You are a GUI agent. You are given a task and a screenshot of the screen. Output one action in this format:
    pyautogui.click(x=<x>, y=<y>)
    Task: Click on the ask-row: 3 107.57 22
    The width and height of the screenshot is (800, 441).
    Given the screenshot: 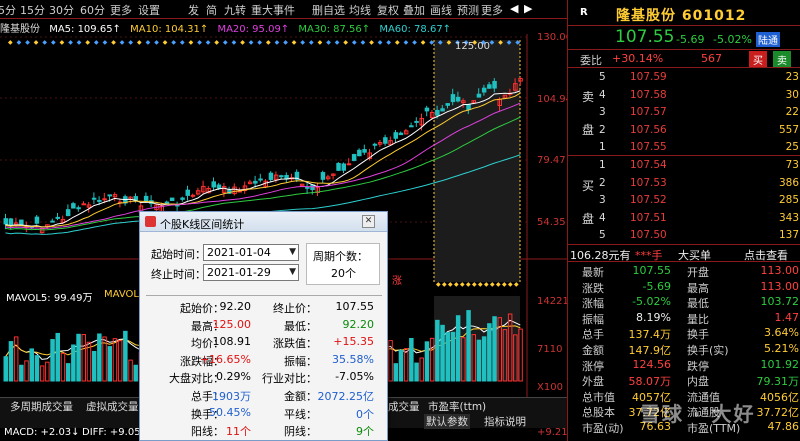 What is the action you would take?
    pyautogui.click(x=684, y=113)
    